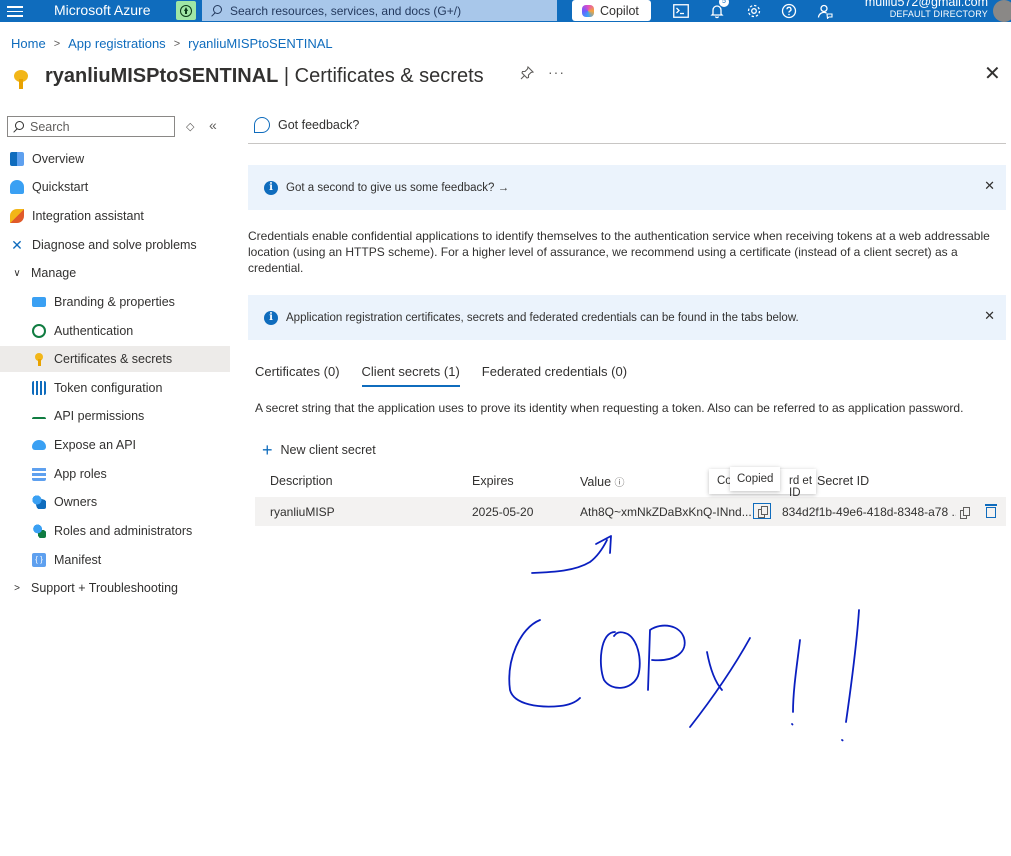 The image size is (1011, 856). I want to click on annotation-letter-y-left, so click(714, 671).